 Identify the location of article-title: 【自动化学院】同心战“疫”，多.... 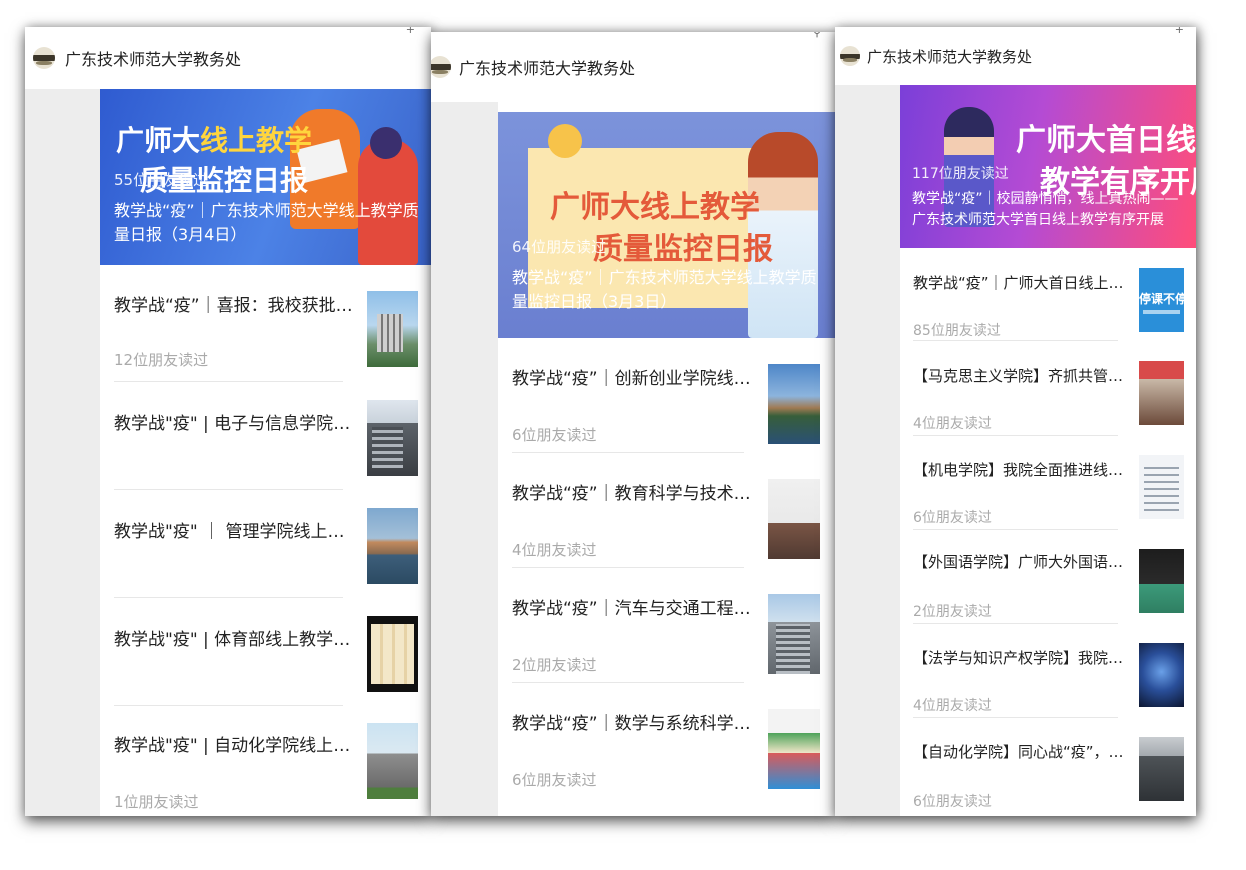
(1023, 751).